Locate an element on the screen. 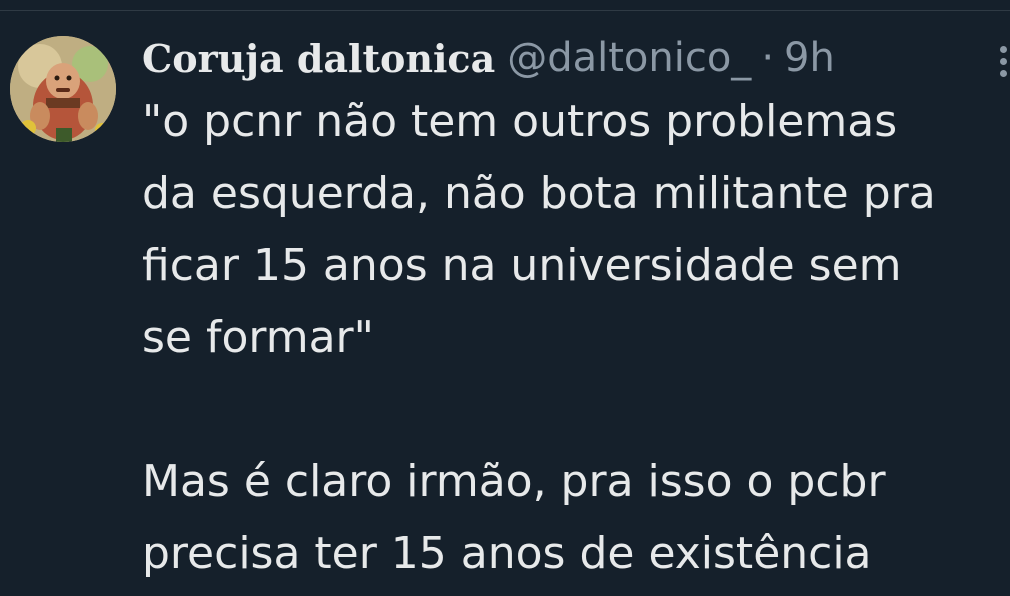 The height and width of the screenshot is (596, 1010). more-options-icon is located at coordinates (1002, 62).